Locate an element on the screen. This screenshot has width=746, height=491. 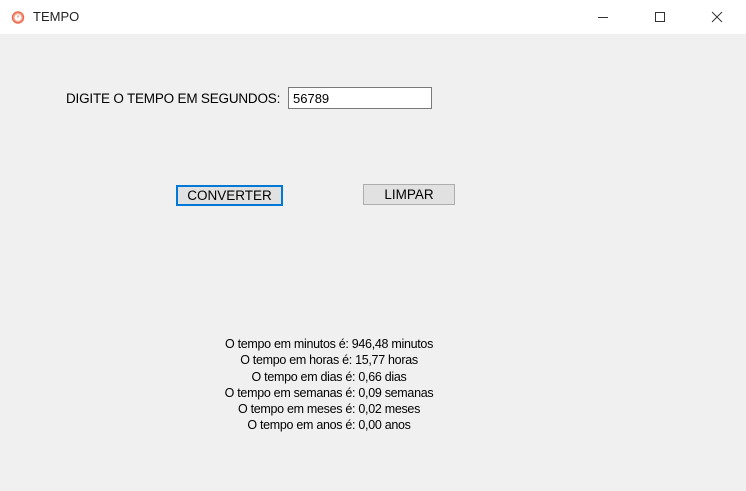
close-icon is located at coordinates (717, 17).